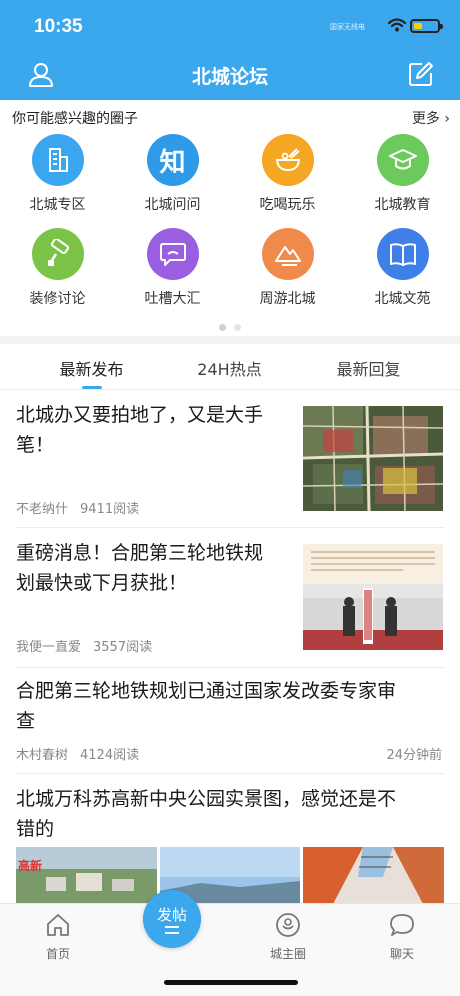  What do you see at coordinates (222, 327) in the screenshot?
I see `page-dot-active` at bounding box center [222, 327].